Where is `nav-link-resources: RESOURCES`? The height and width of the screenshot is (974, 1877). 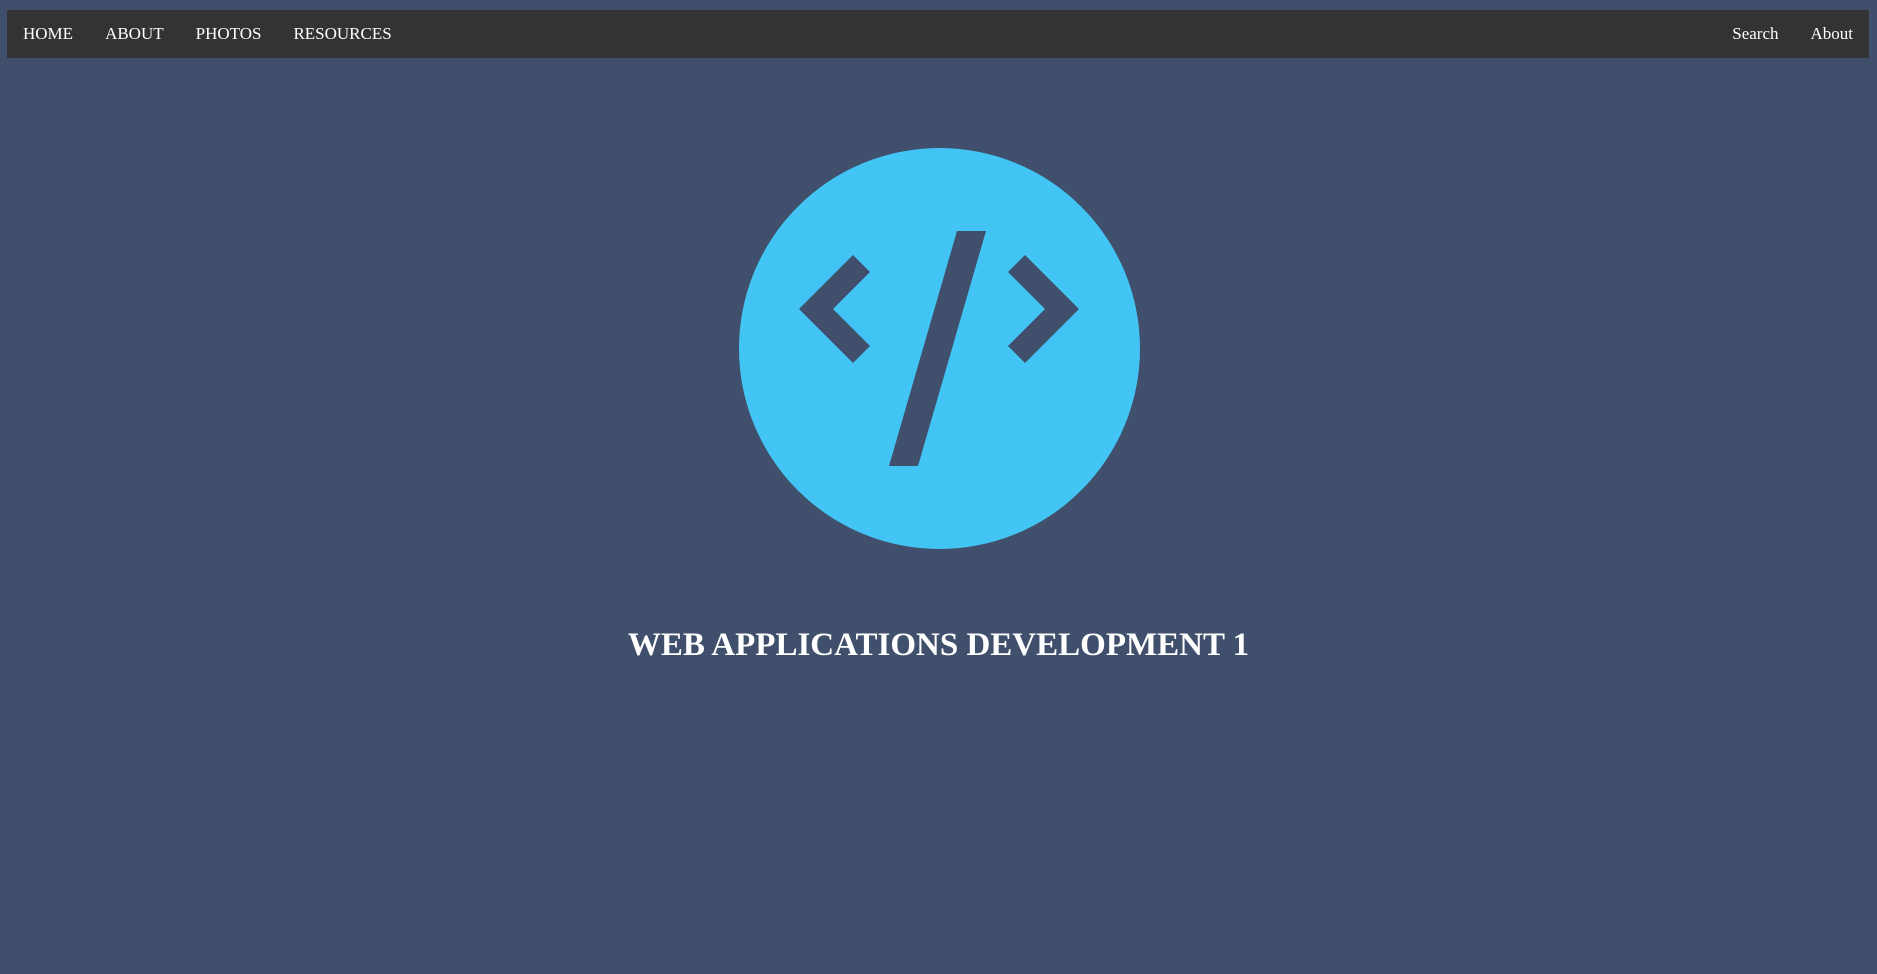
nav-link-resources: RESOURCES is located at coordinates (342, 34).